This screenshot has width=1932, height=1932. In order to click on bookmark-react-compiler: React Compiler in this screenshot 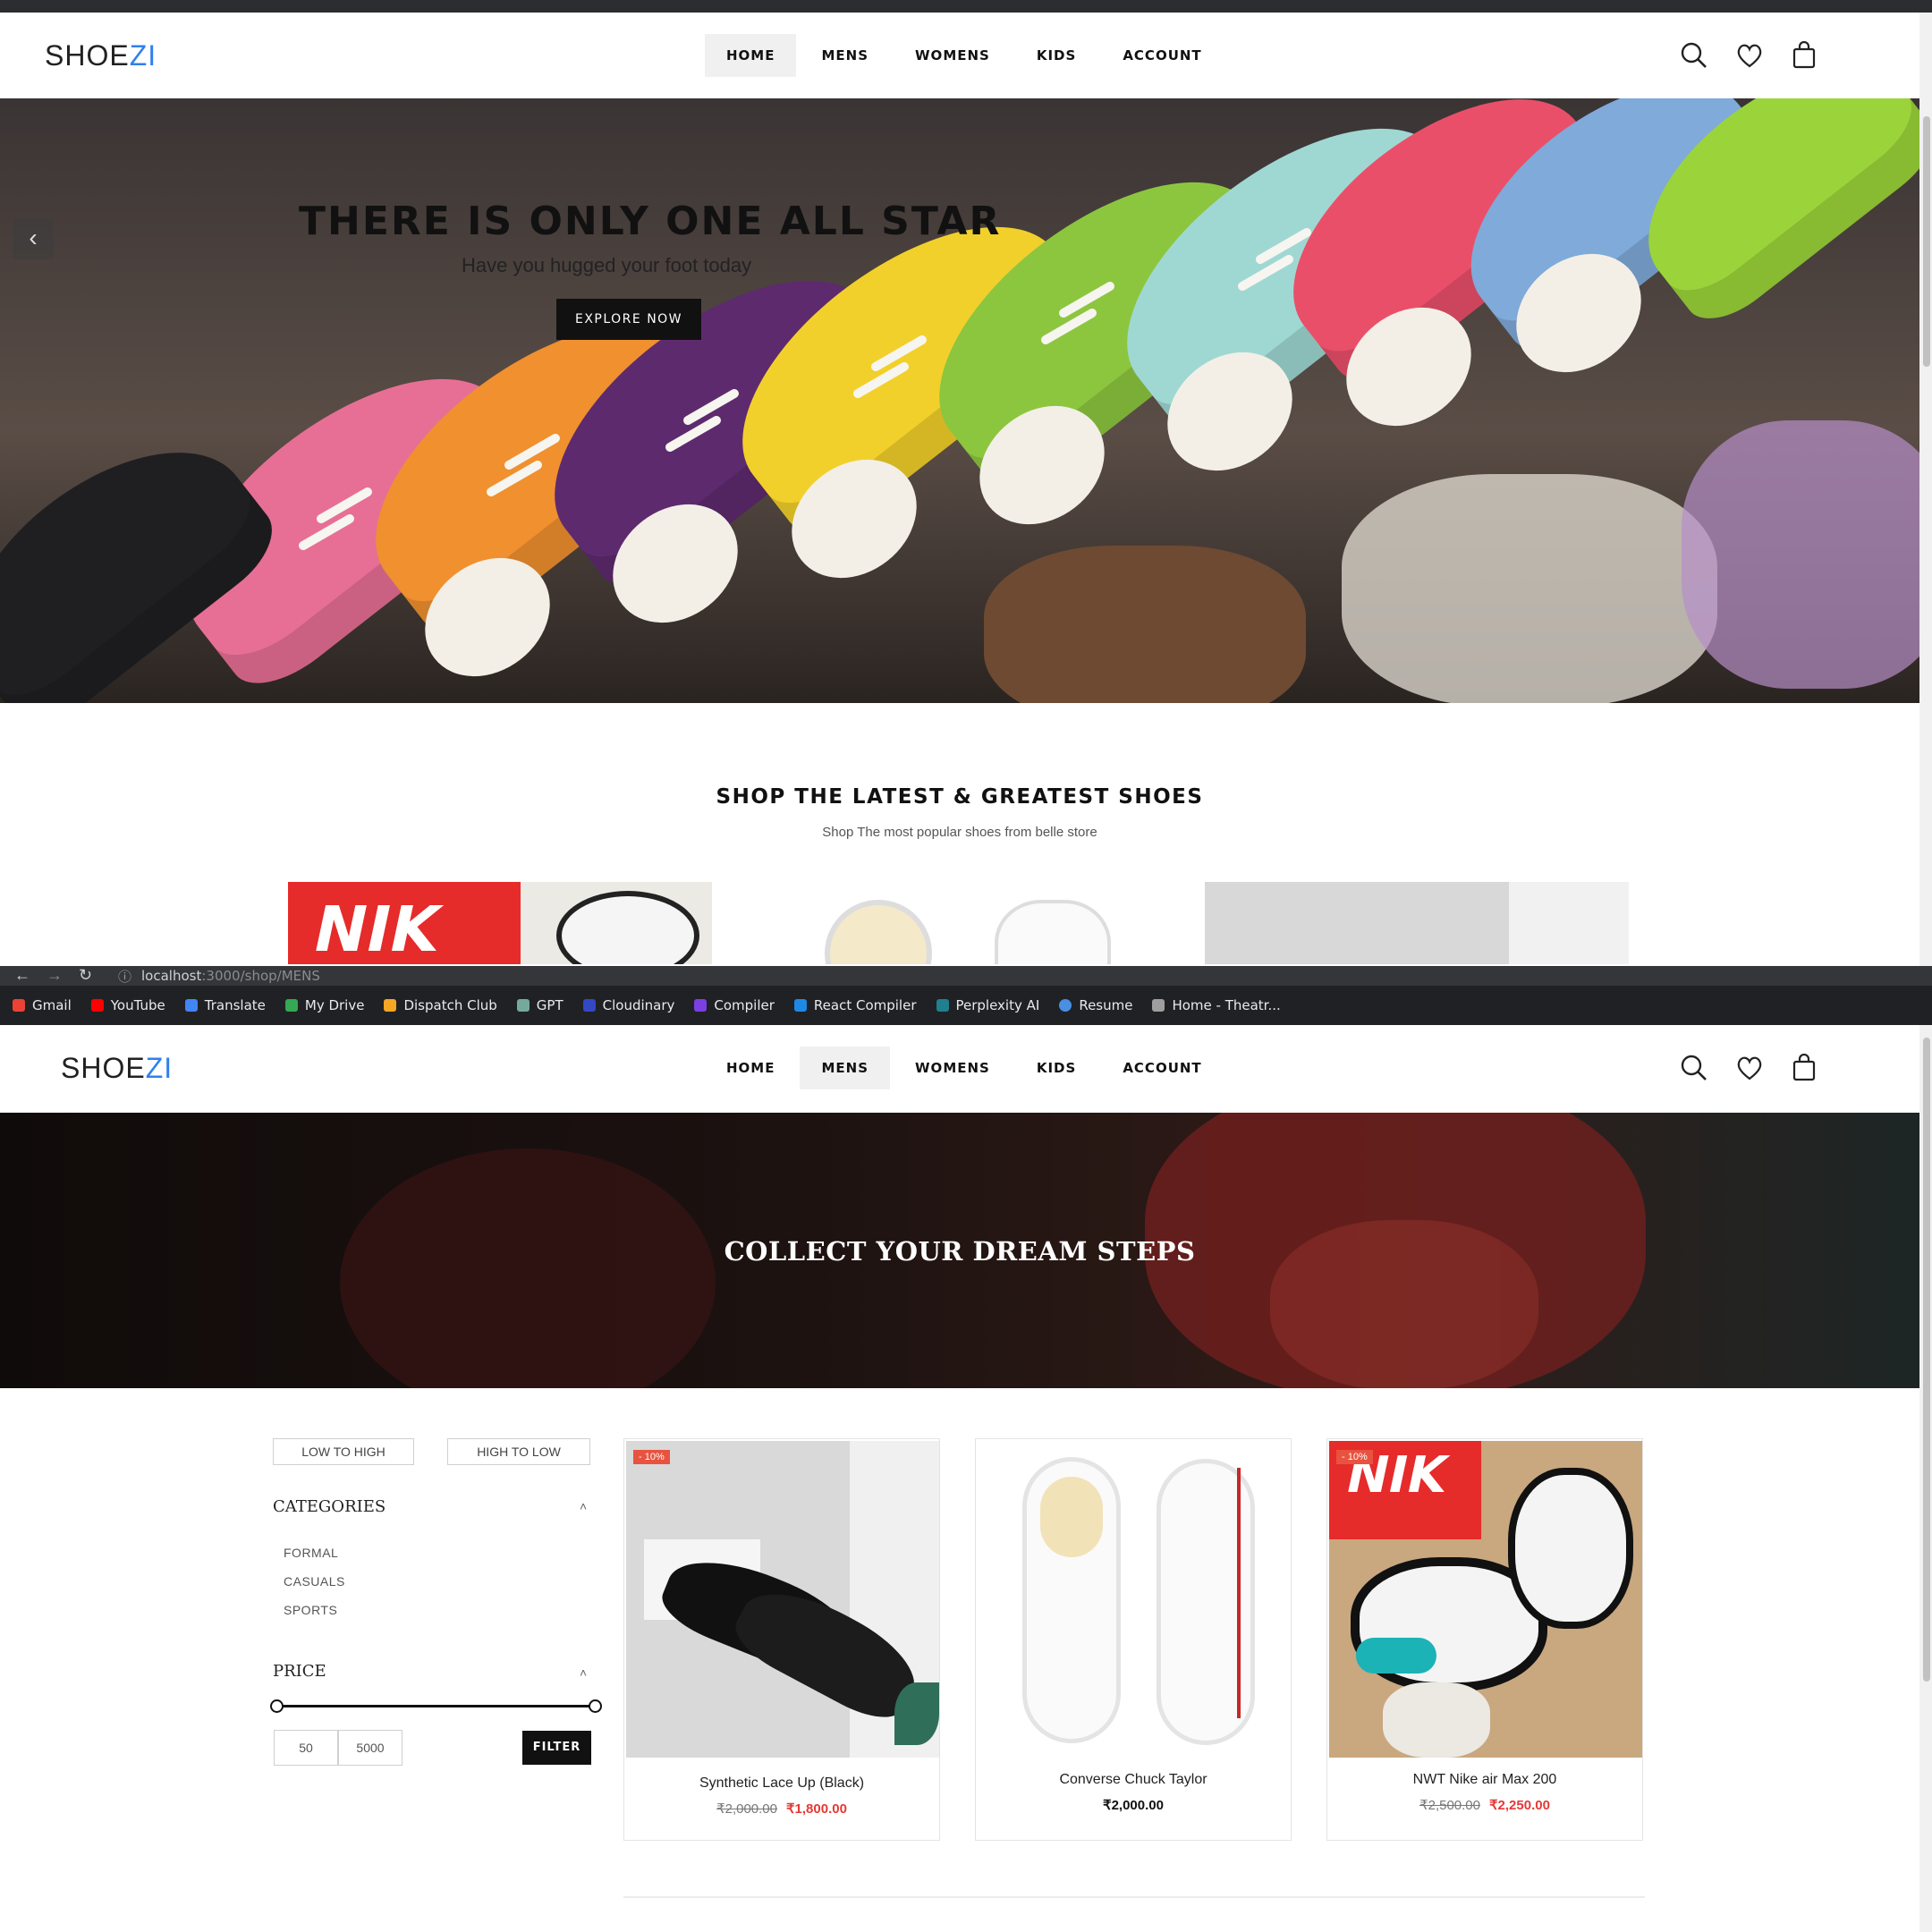, I will do `click(855, 1005)`.